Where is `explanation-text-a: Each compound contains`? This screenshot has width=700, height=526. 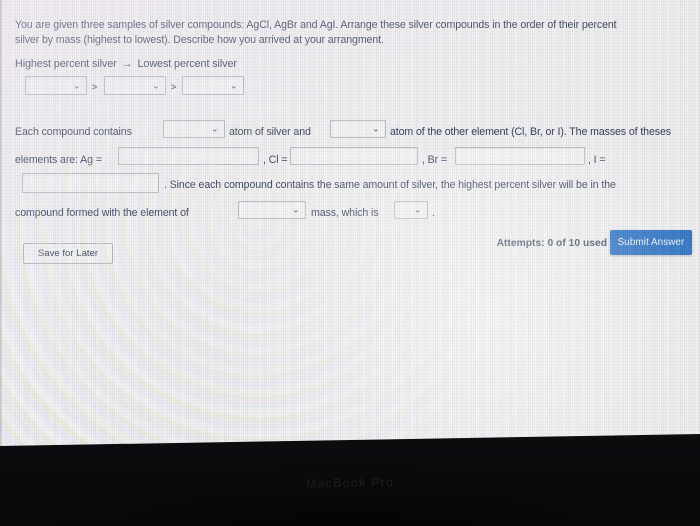
explanation-text-a: Each compound contains is located at coordinates (73, 132).